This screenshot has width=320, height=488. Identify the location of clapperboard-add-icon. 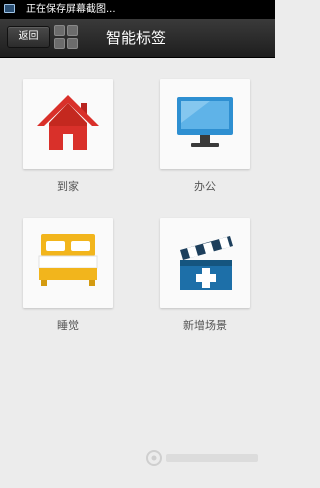
(206, 263).